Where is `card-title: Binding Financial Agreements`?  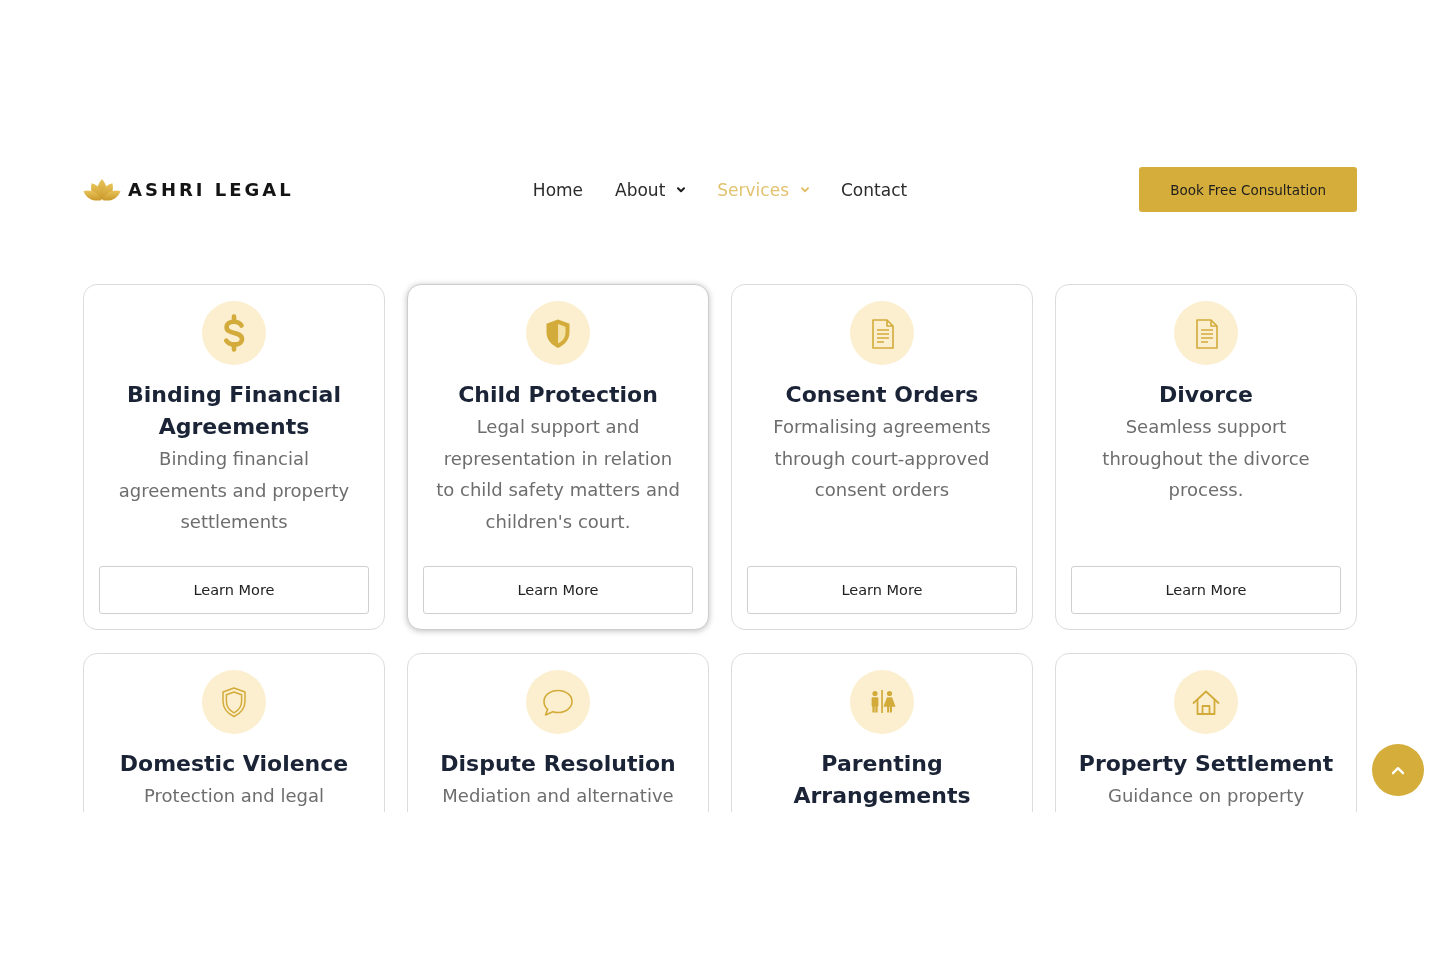
card-title: Binding Financial Agreements is located at coordinates (233, 411).